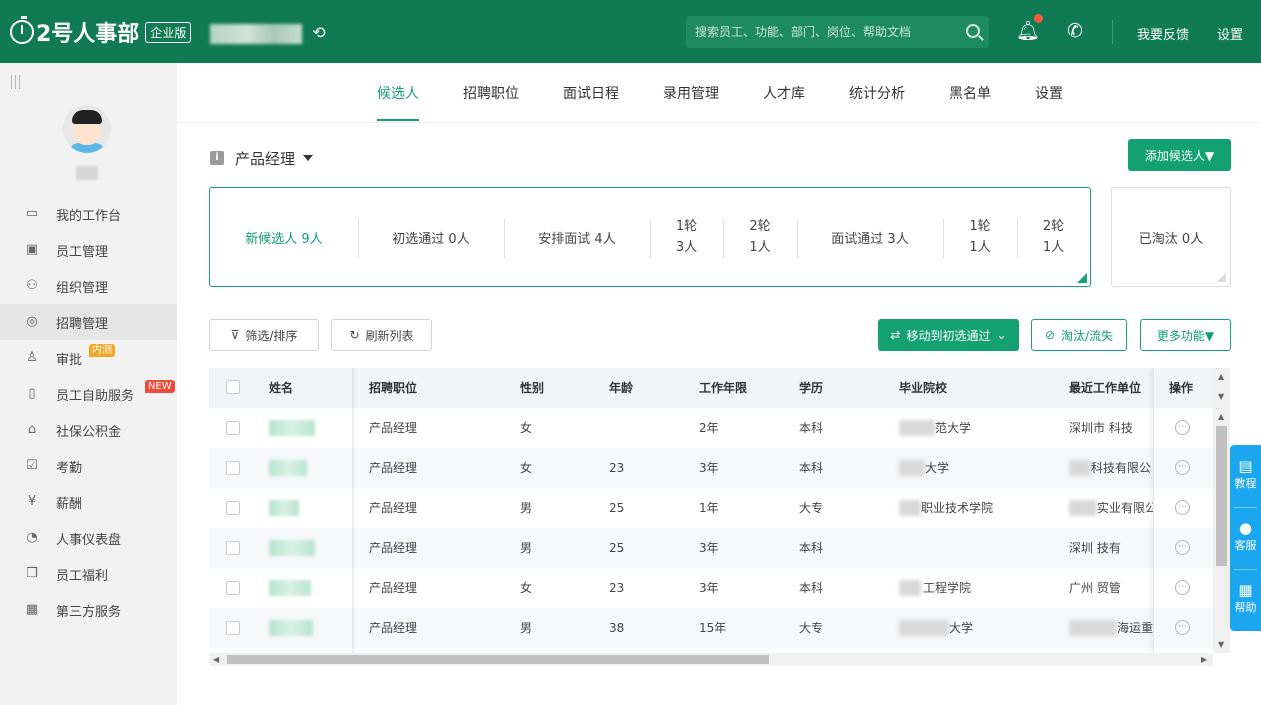 Image resolution: width=1261 pixels, height=705 pixels. I want to click on sidebar-item-label: 人事仪表盘, so click(89, 540).